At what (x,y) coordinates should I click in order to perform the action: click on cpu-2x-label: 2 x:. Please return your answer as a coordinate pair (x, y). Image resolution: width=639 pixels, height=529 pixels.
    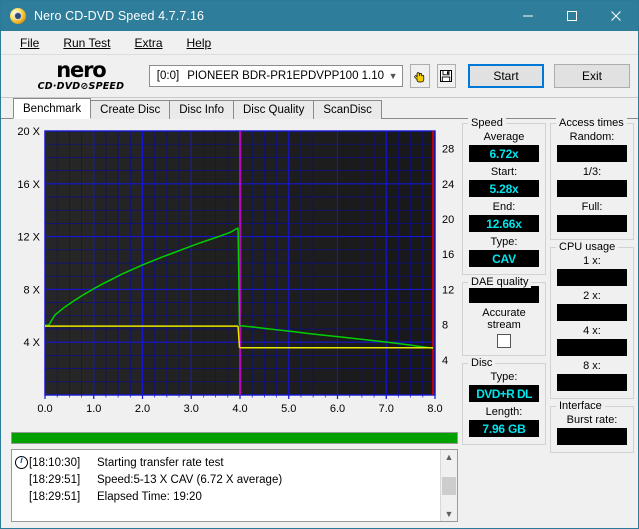
    Looking at the image, I should click on (592, 296).